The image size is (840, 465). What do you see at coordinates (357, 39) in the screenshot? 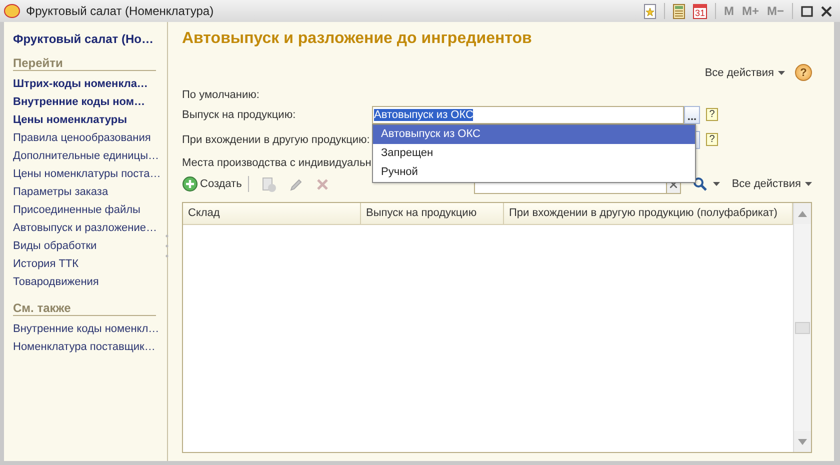
I see `page-title: Автовыпуск и разложение до ингредиентов` at bounding box center [357, 39].